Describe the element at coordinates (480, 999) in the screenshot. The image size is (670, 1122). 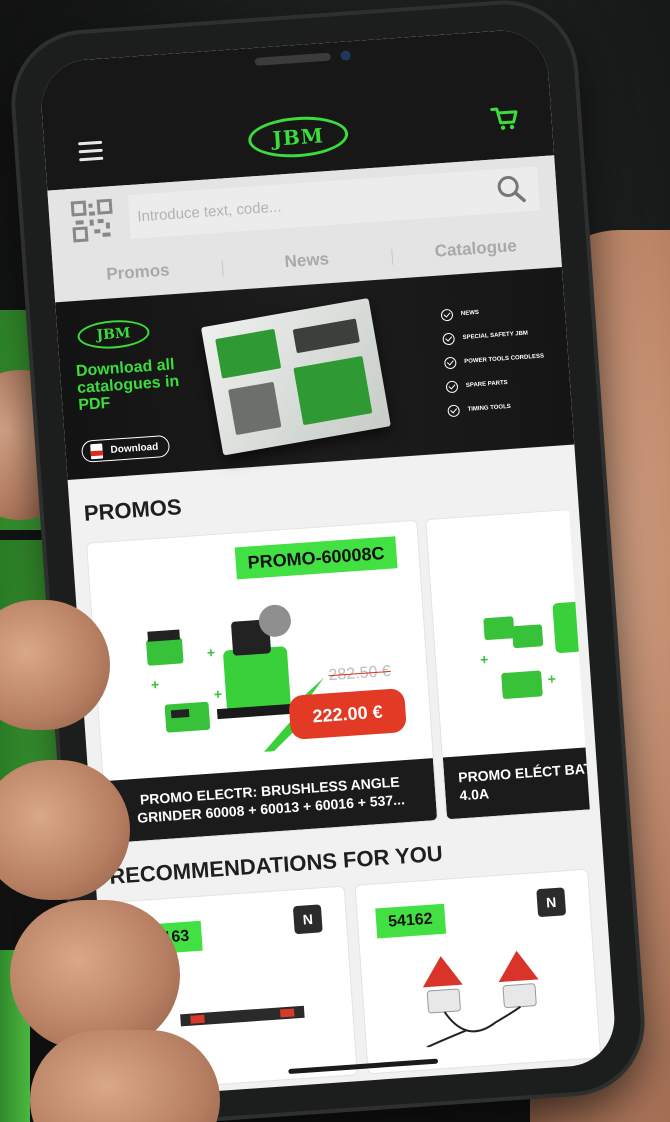
I see `trailer-lights-image` at that location.